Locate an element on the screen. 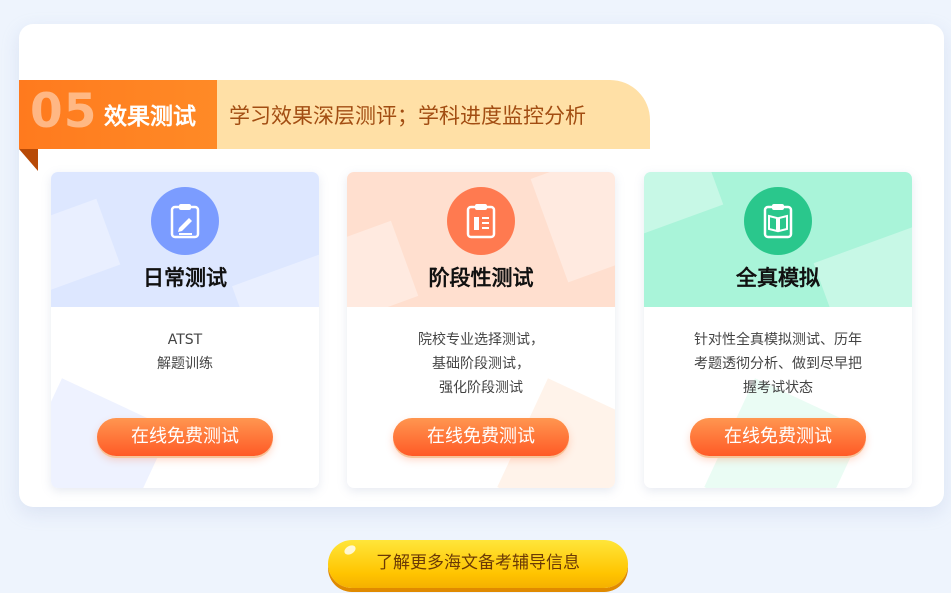 Image resolution: width=951 pixels, height=593 pixels. section-number: 05 is located at coordinates (64, 111).